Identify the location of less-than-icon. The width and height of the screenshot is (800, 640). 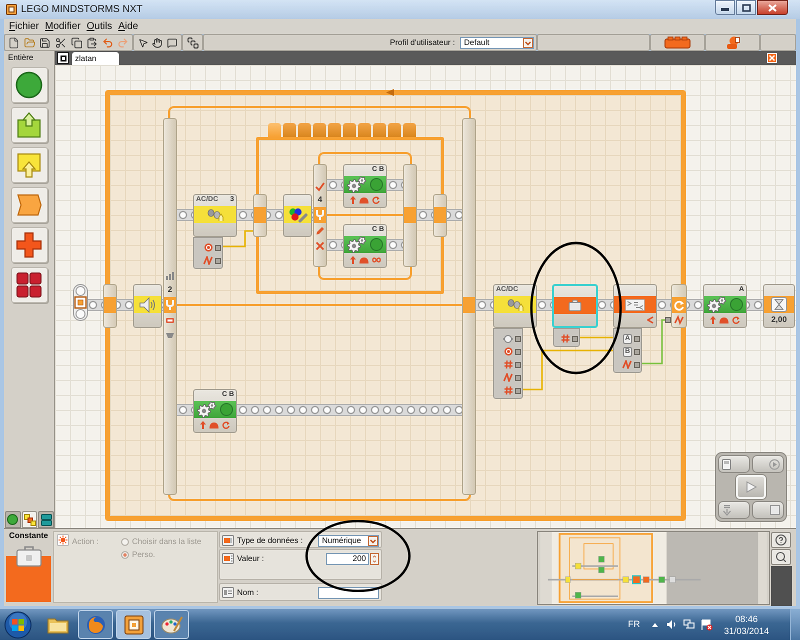
(650, 320).